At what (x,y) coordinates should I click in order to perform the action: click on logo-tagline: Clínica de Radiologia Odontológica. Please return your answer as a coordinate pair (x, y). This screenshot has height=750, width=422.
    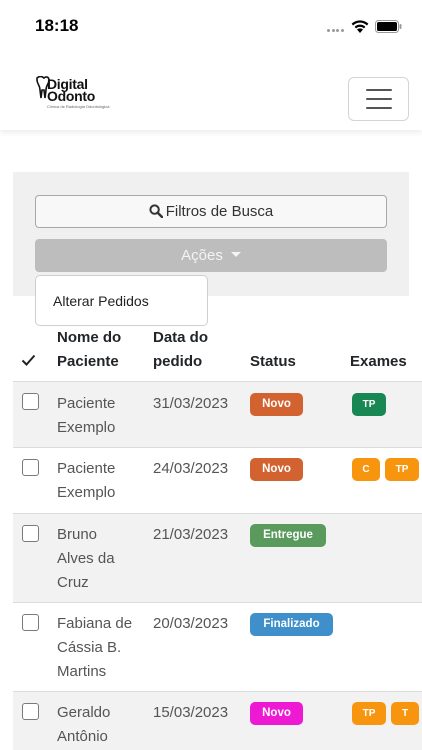
    Looking at the image, I should click on (78, 106).